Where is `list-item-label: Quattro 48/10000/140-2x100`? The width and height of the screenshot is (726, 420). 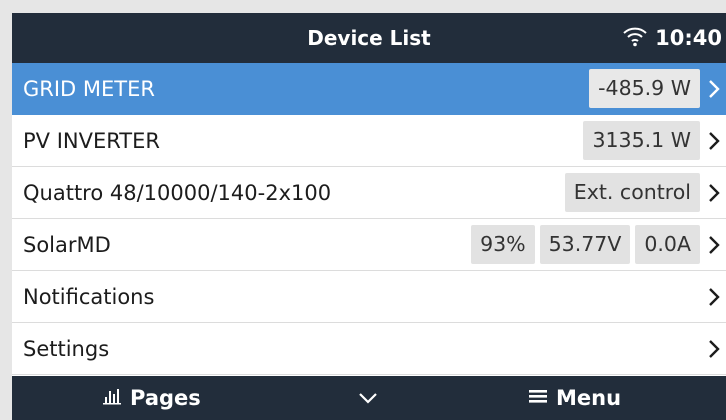 list-item-label: Quattro 48/10000/140-2x100 is located at coordinates (177, 192).